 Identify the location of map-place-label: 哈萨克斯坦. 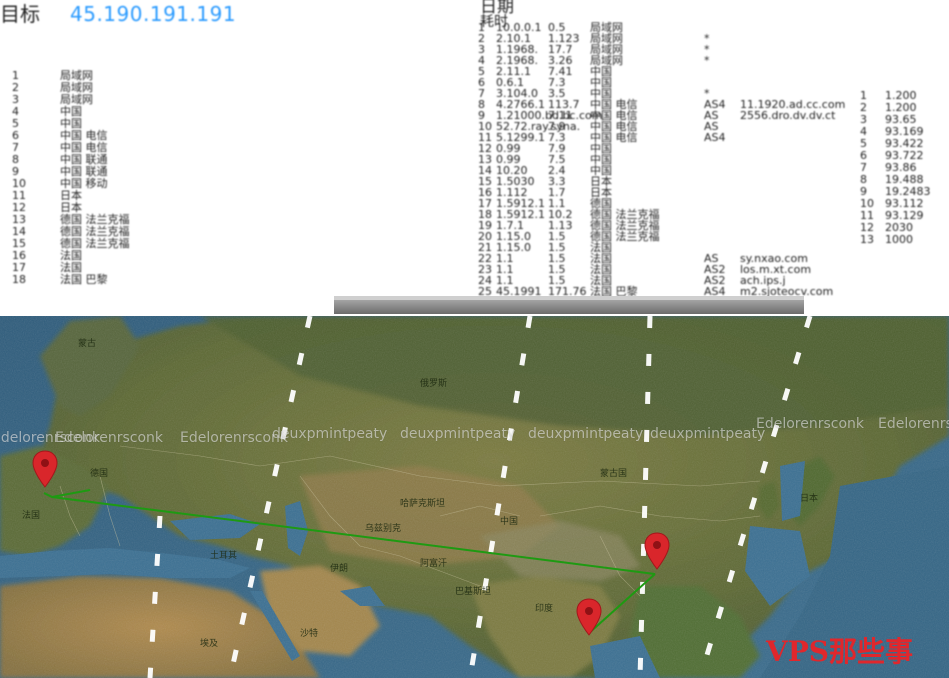
(423, 504).